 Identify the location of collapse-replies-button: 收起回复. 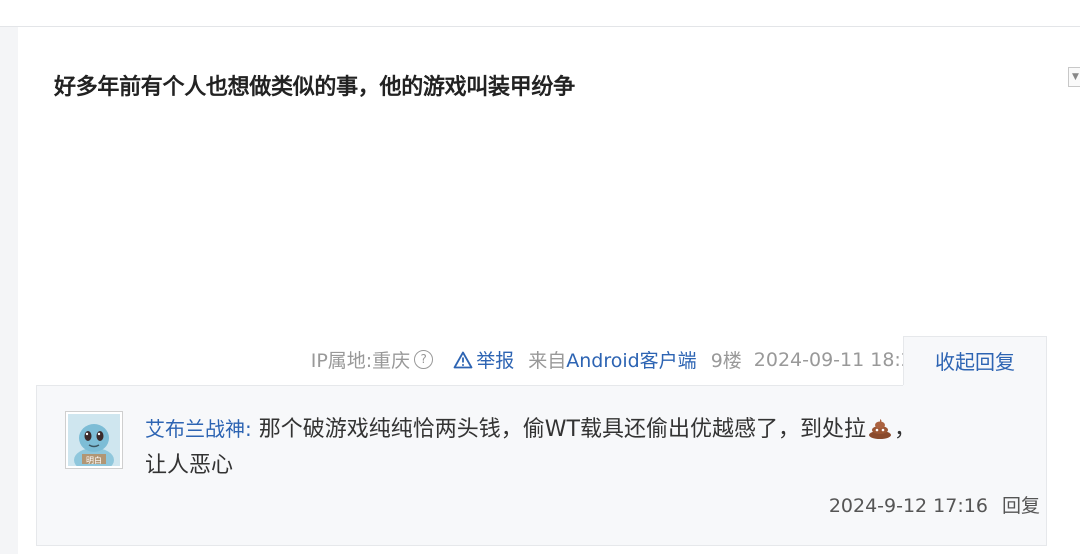
(975, 361).